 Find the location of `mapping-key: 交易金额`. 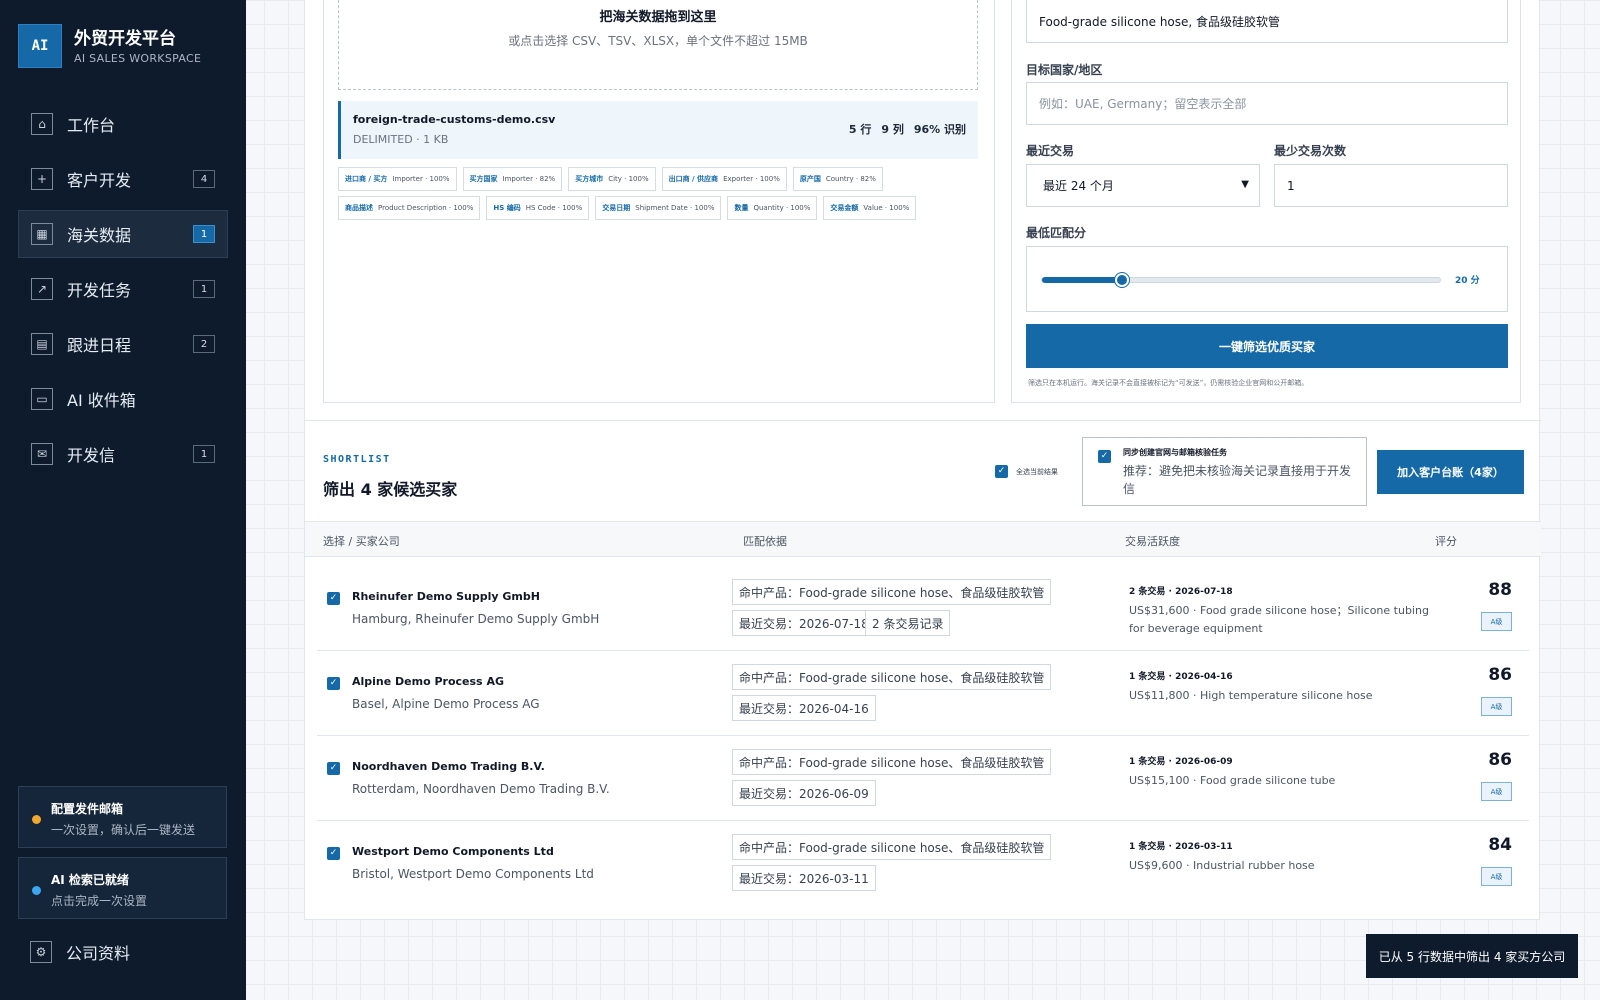

mapping-key: 交易金额 is located at coordinates (844, 208).